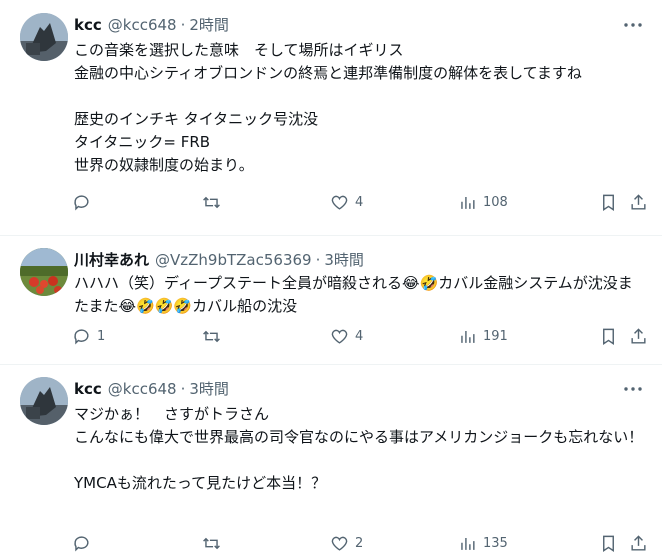  Describe the element at coordinates (495, 202) in the screenshot. I see `views-count: 108` at that location.